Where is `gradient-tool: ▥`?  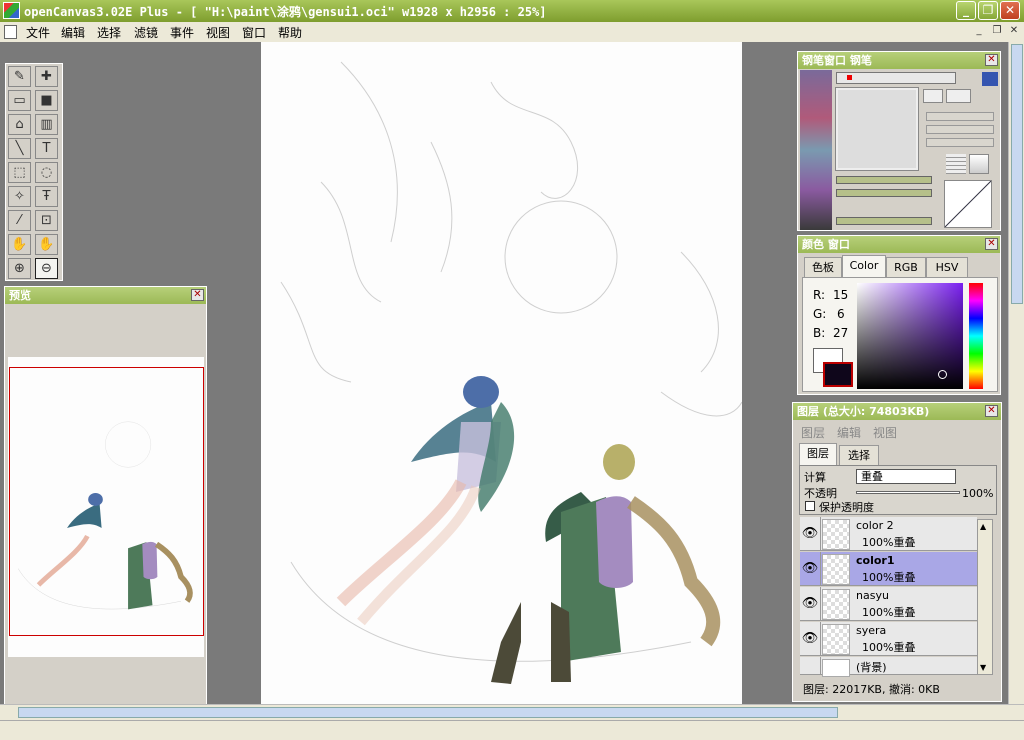 gradient-tool: ▥ is located at coordinates (46, 124).